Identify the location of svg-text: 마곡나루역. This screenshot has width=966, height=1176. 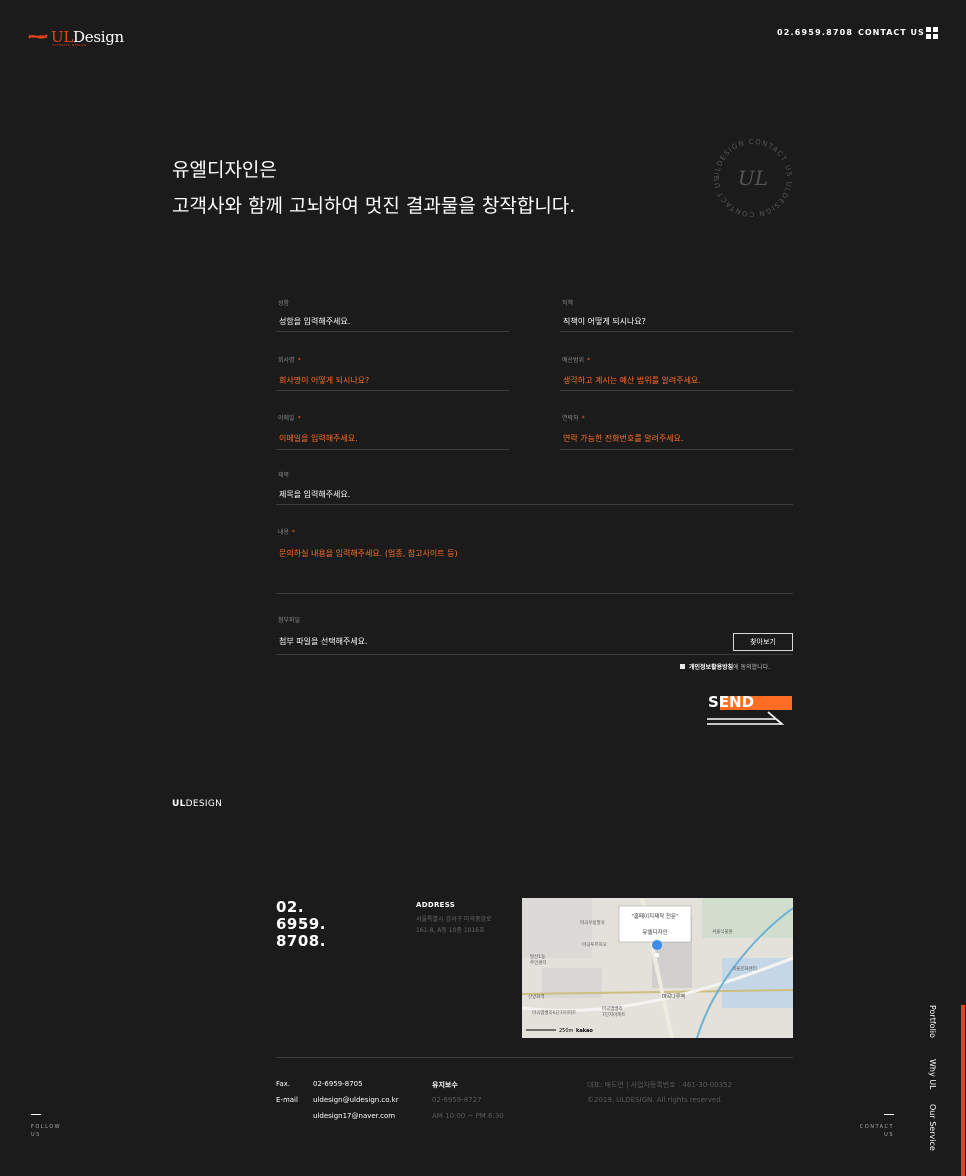
(673, 996).